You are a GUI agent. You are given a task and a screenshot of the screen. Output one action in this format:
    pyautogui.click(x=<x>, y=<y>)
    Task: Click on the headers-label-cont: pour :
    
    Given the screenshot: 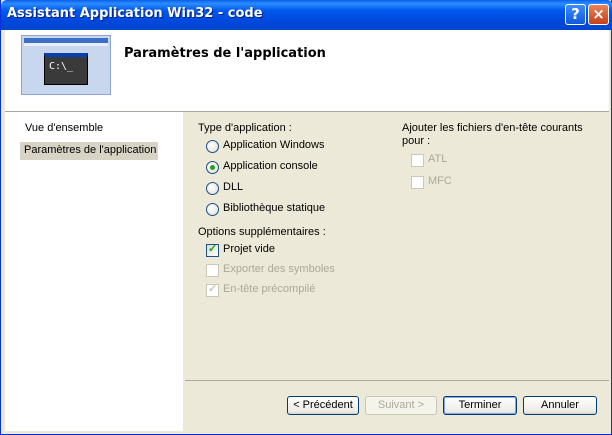 What is the action you would take?
    pyautogui.click(x=416, y=141)
    